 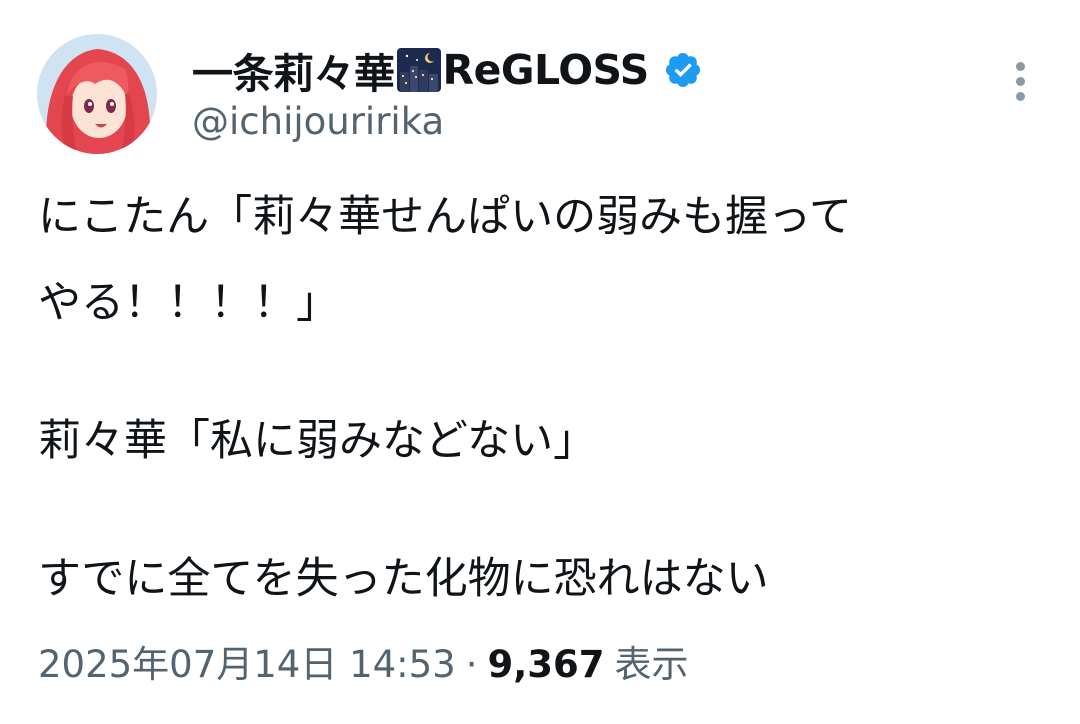 What do you see at coordinates (97, 94) in the screenshot?
I see `avatar` at bounding box center [97, 94].